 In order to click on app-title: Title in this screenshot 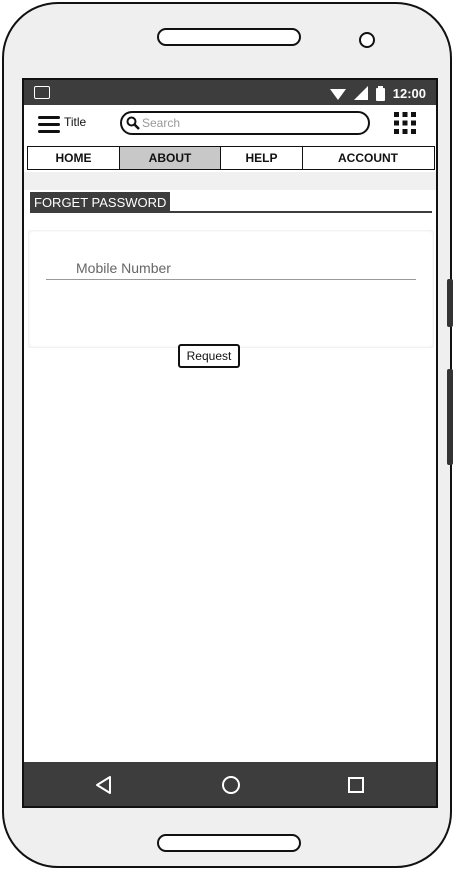, I will do `click(75, 122)`.